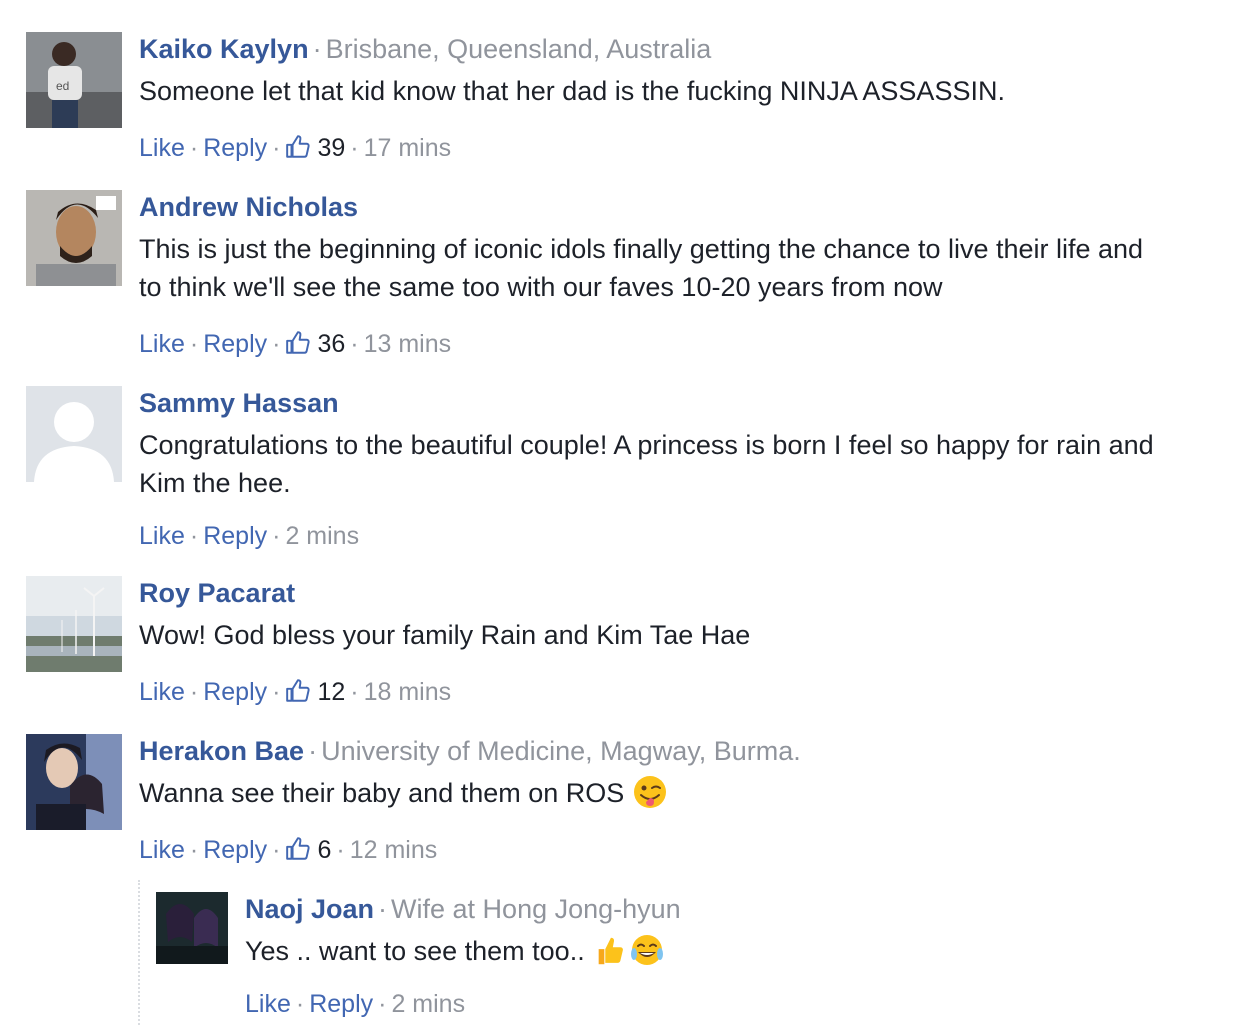 This screenshot has height=1034, width=1234. I want to click on timestamp: 18 mins, so click(408, 692).